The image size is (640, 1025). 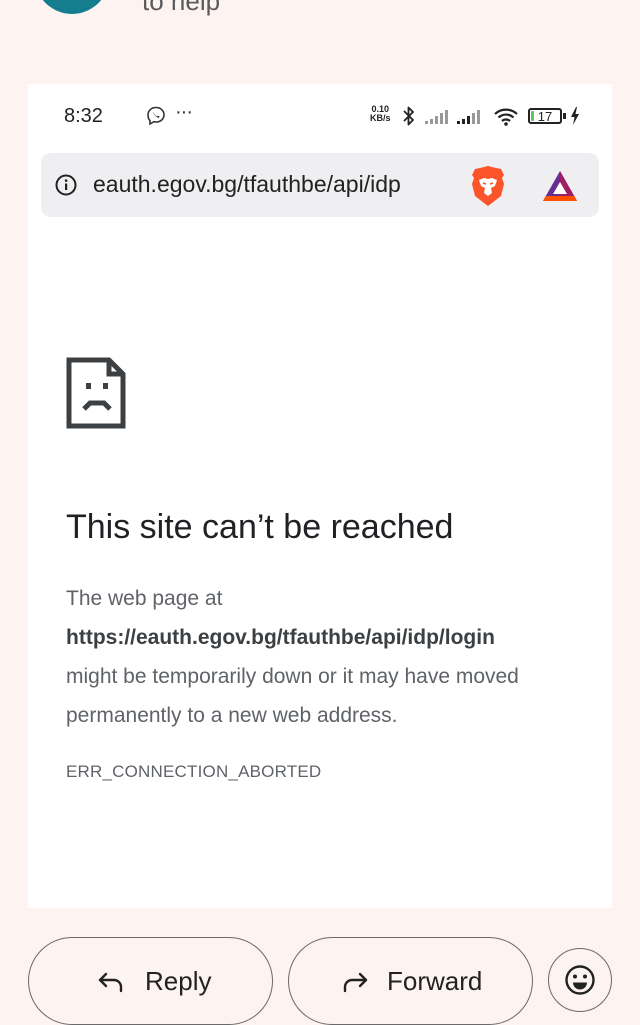 I want to click on status-time: 8:32, so click(x=83, y=116).